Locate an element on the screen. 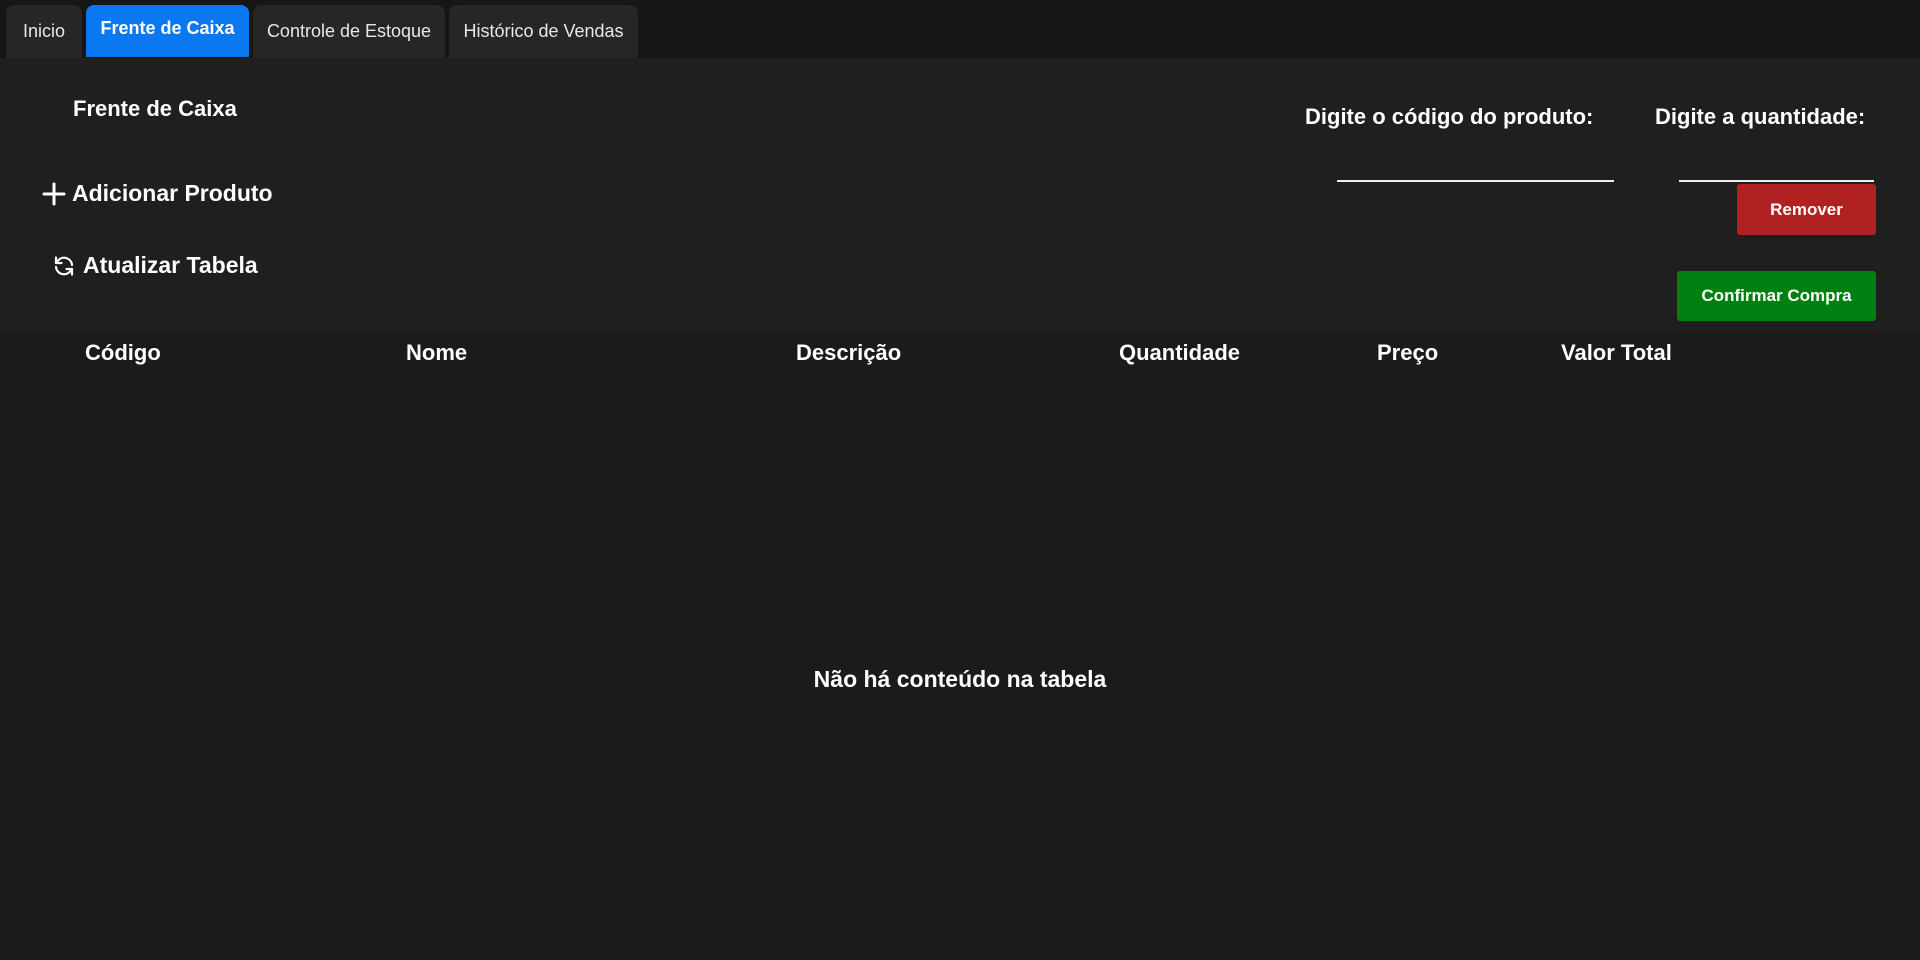  tab-label: Controle de Estoque is located at coordinates (349, 31).